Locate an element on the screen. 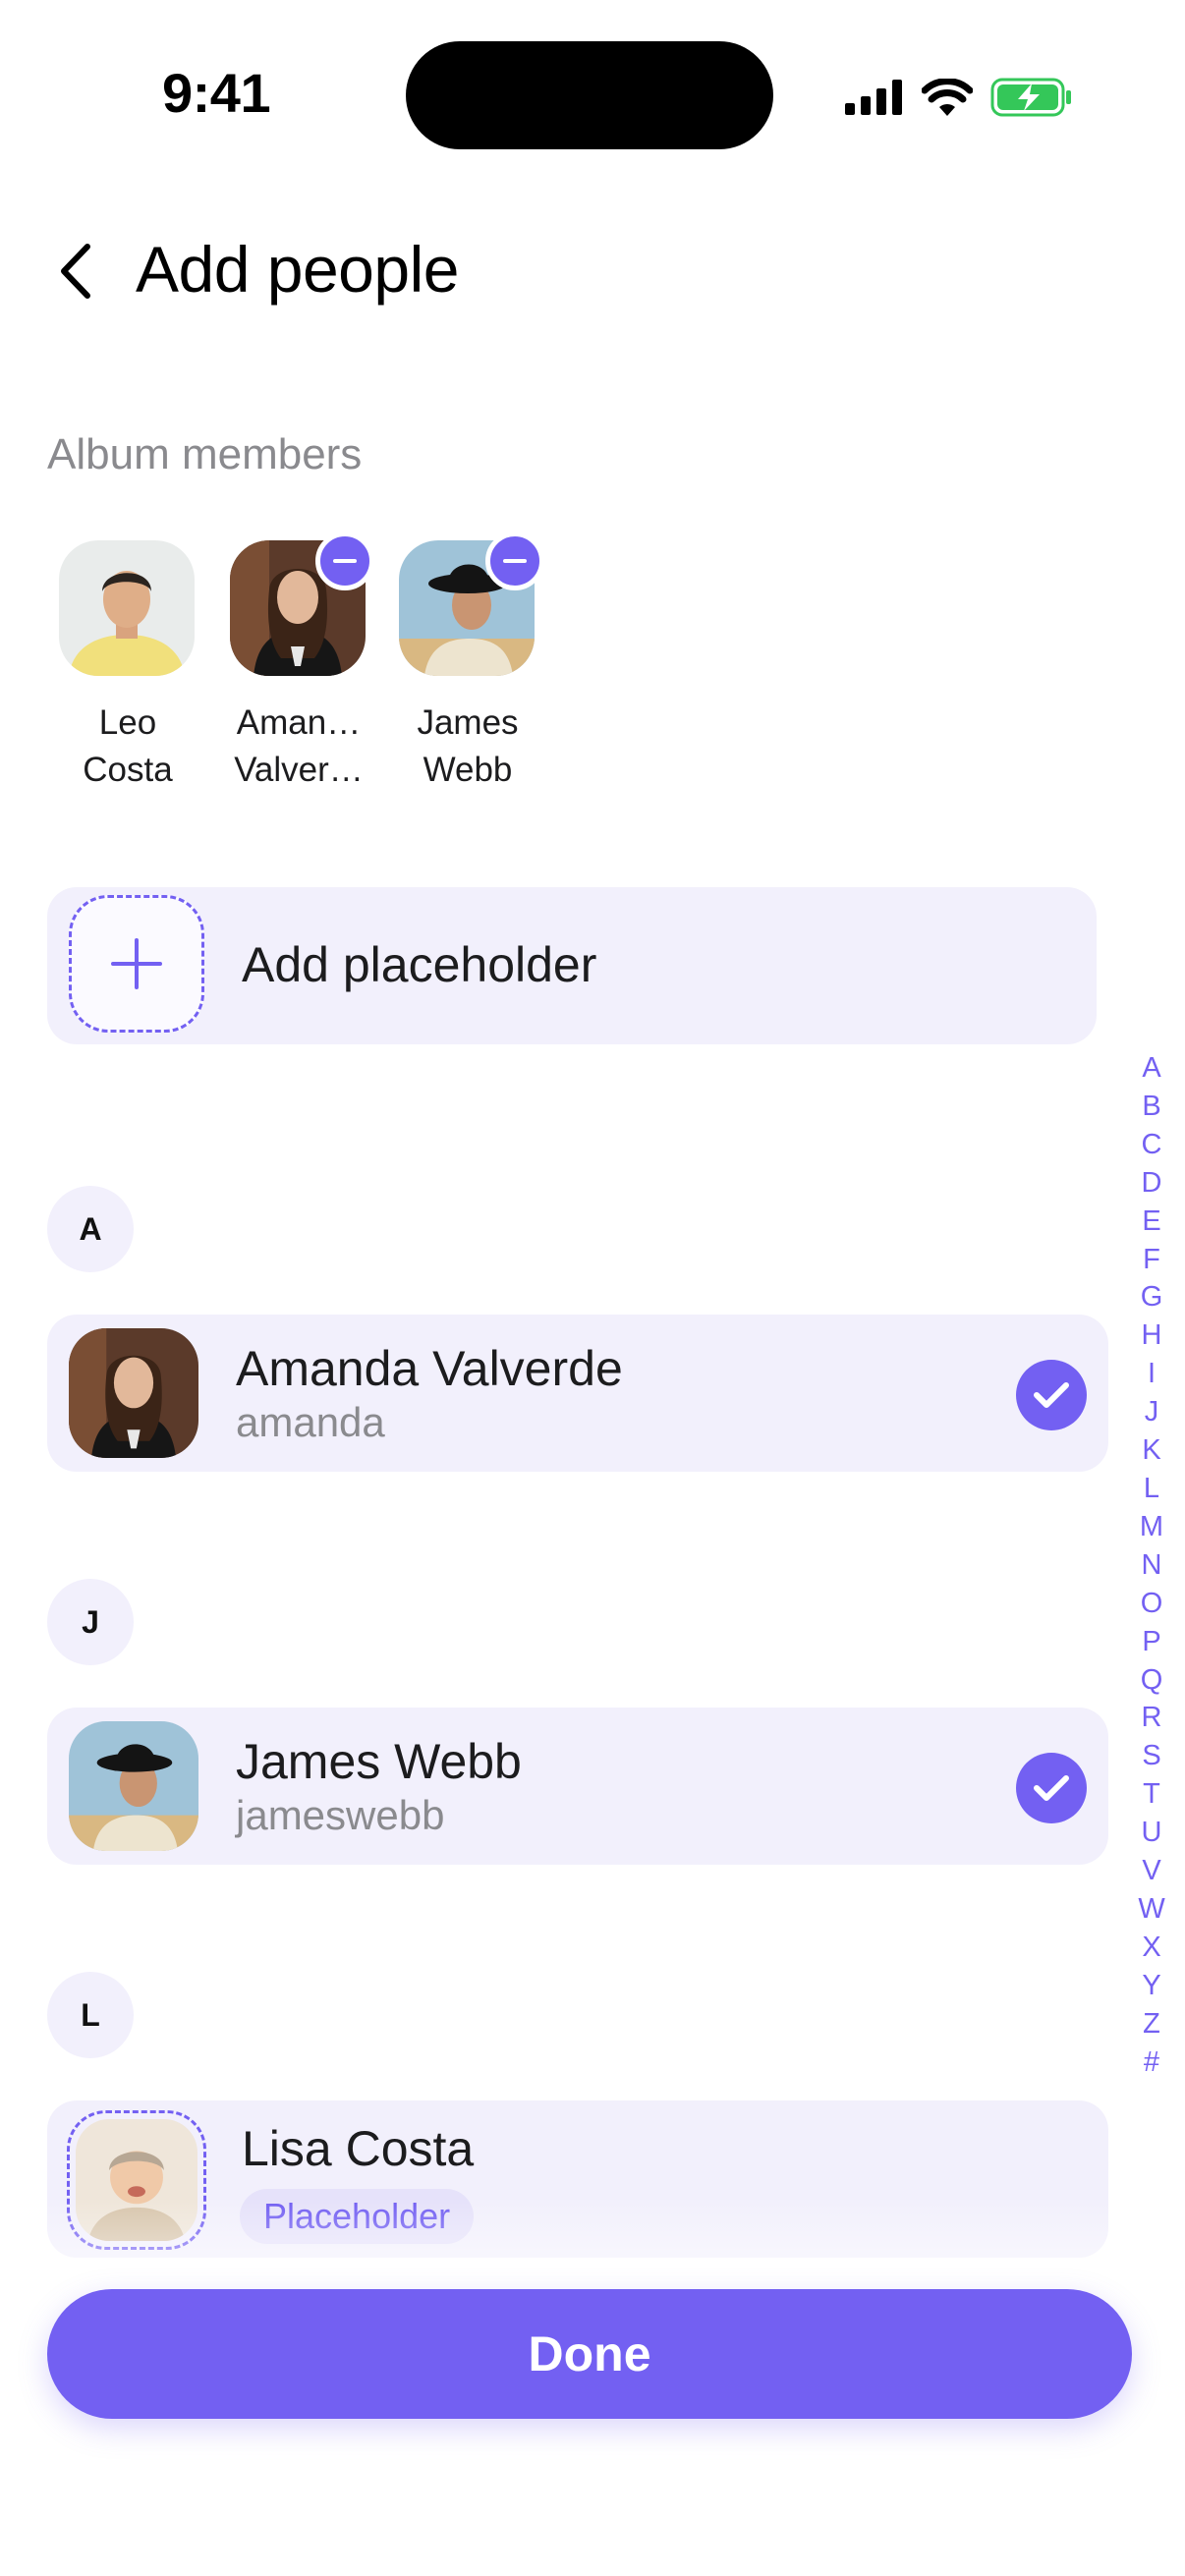 The height and width of the screenshot is (2576, 1185). section-header-l: L is located at coordinates (91, 2015).